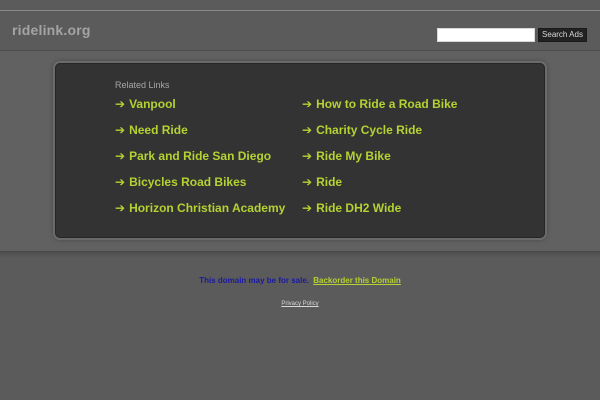 The height and width of the screenshot is (400, 600). Describe the element at coordinates (152, 104) in the screenshot. I see `related-link-label: Vanpool` at that location.